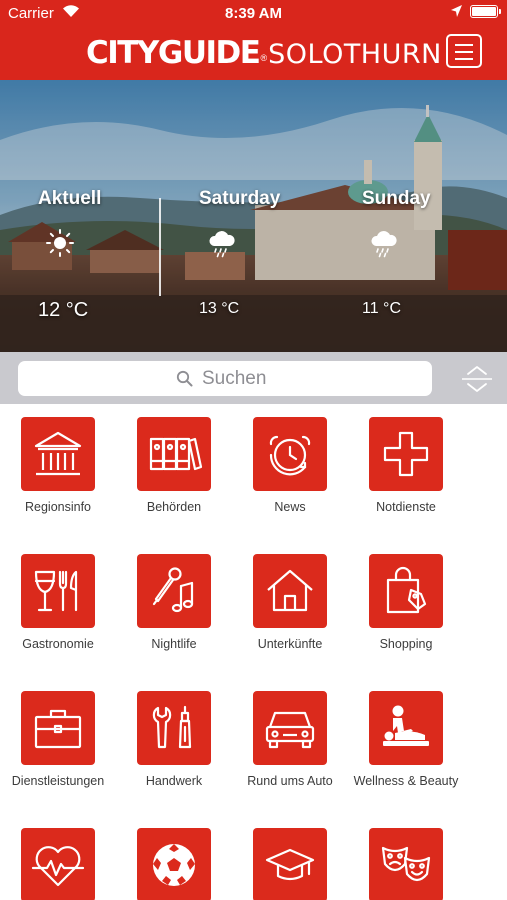 This screenshot has height=900, width=507. I want to click on logo-cityguide: CITYGUIDE, so click(173, 53).